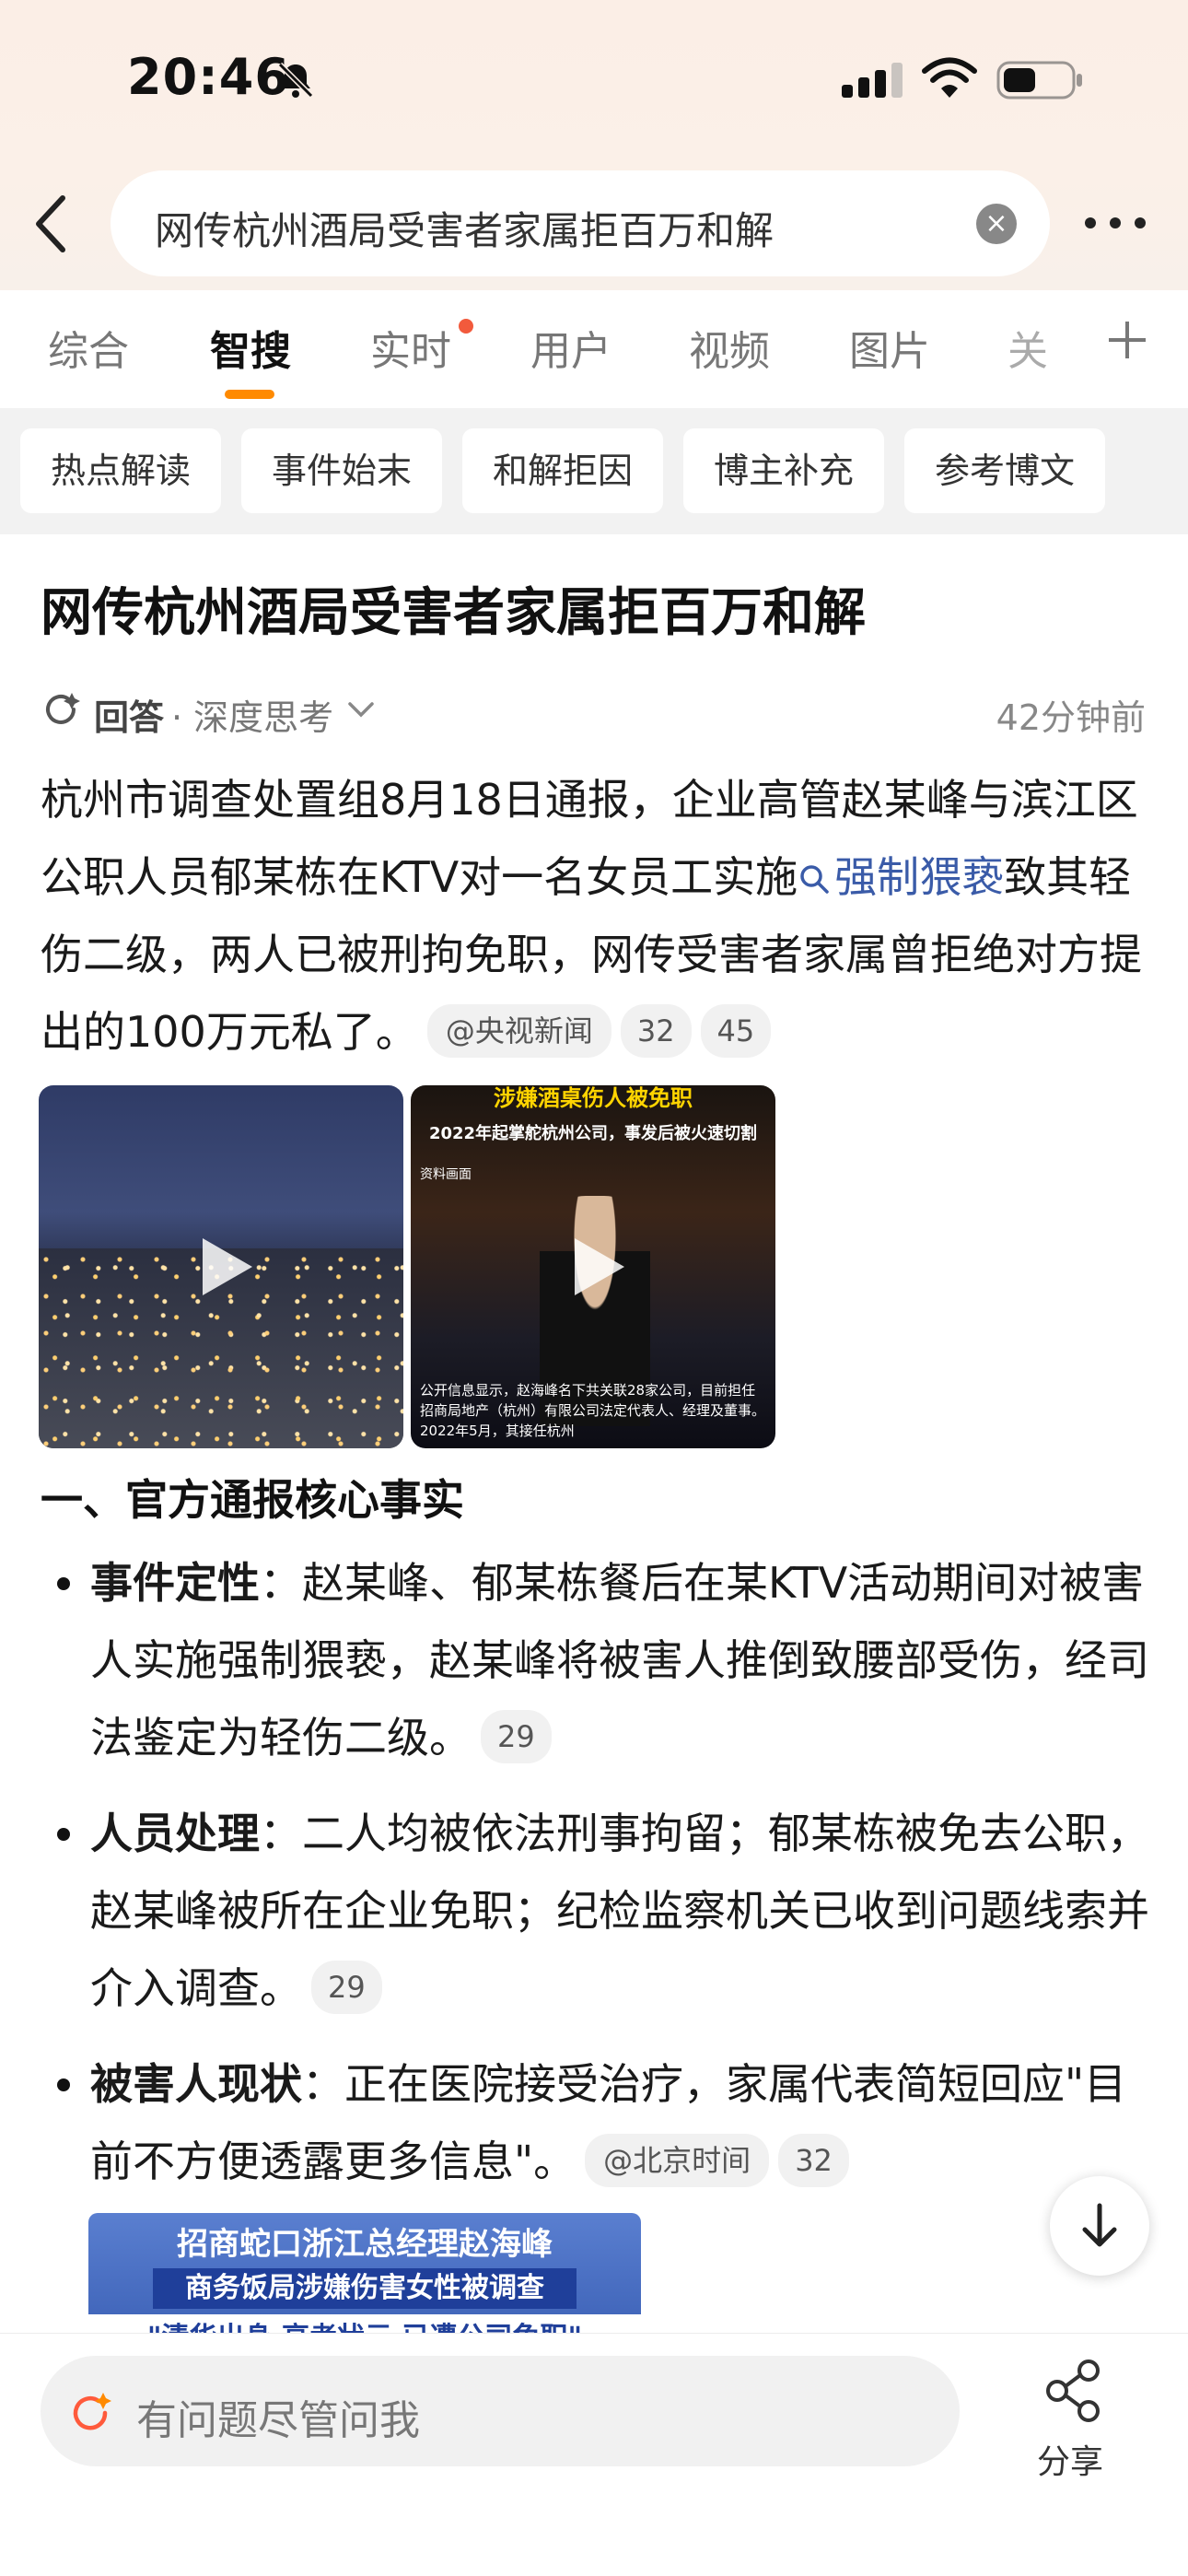 The width and height of the screenshot is (1188, 2576). Describe the element at coordinates (594, 145) in the screenshot. I see `header: 20:46 网传杭州酒局受害者家属拒百万和解 ×` at that location.